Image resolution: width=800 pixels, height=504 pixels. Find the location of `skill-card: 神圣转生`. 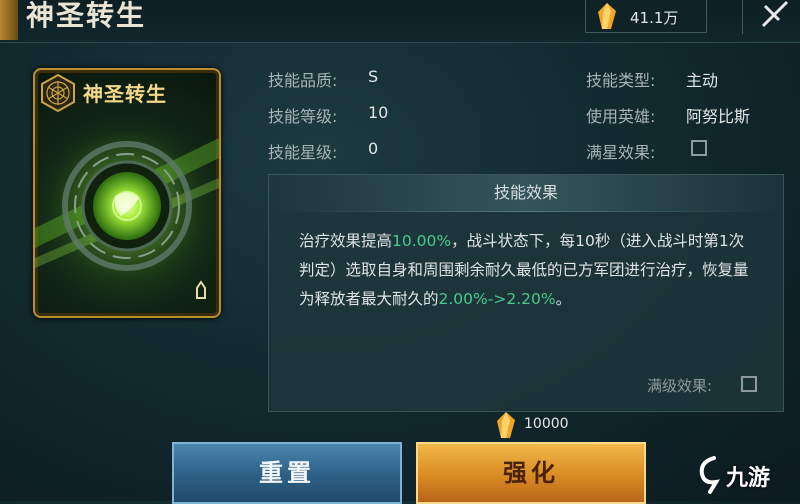

skill-card: 神圣转生 is located at coordinates (127, 193).